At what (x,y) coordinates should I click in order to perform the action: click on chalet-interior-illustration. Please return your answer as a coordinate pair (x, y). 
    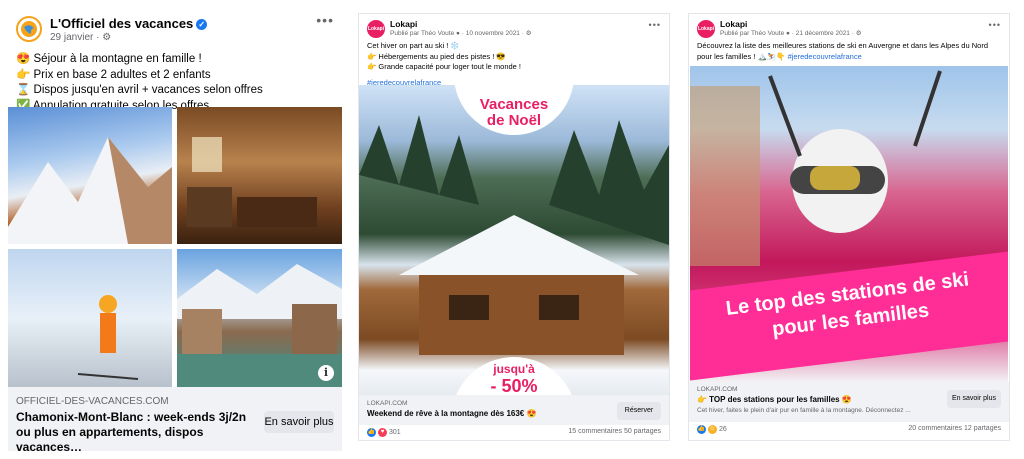
    Looking at the image, I should click on (252, 182).